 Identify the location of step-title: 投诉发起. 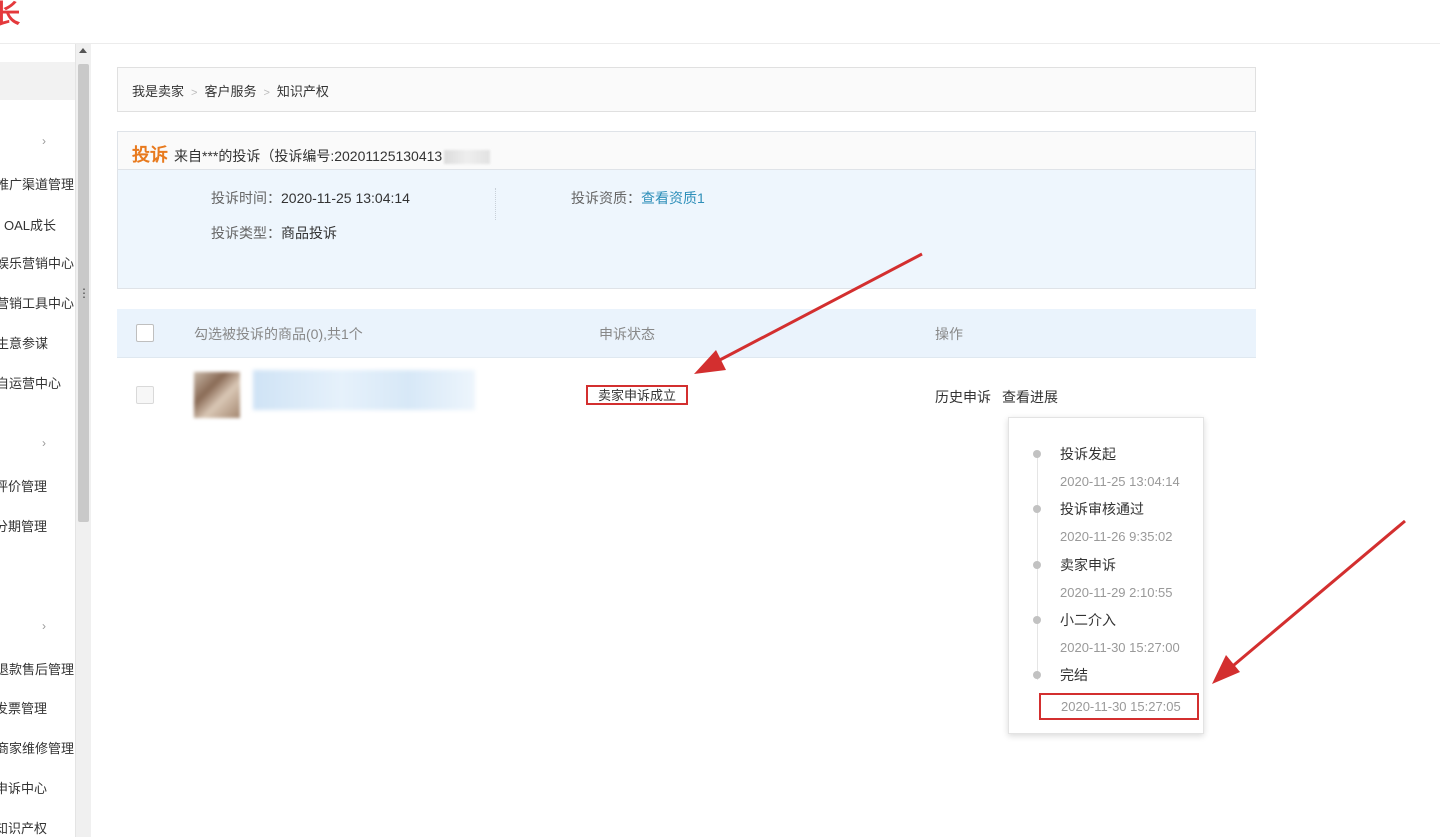
(1088, 454).